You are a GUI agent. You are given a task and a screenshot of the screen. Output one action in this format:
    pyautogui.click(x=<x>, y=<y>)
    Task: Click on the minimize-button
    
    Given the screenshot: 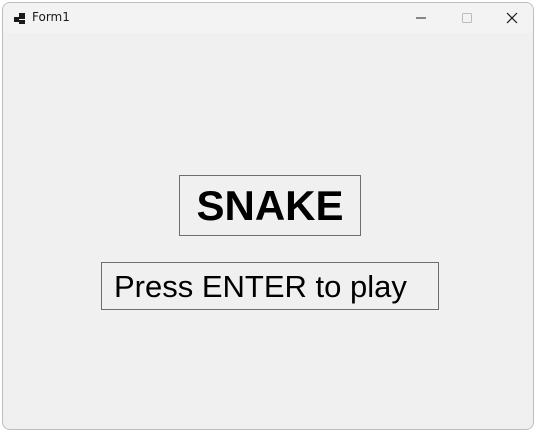 What is the action you would take?
    pyautogui.click(x=421, y=18)
    